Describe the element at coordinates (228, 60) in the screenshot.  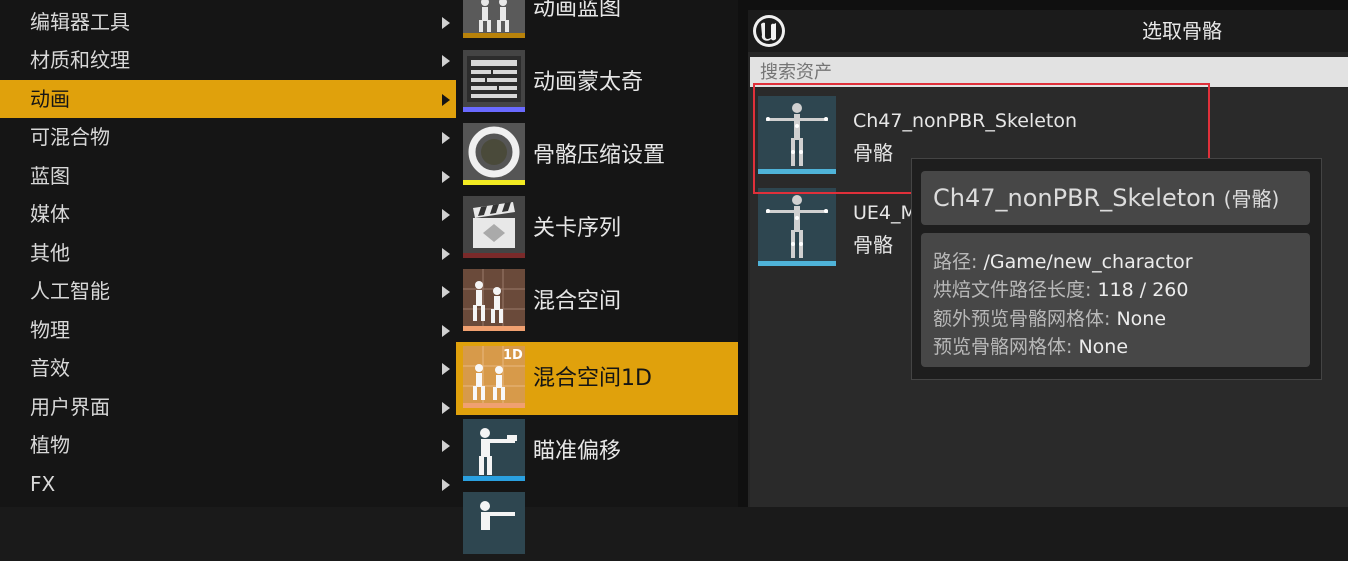
I see `category-item-materials: 材质和纹理` at that location.